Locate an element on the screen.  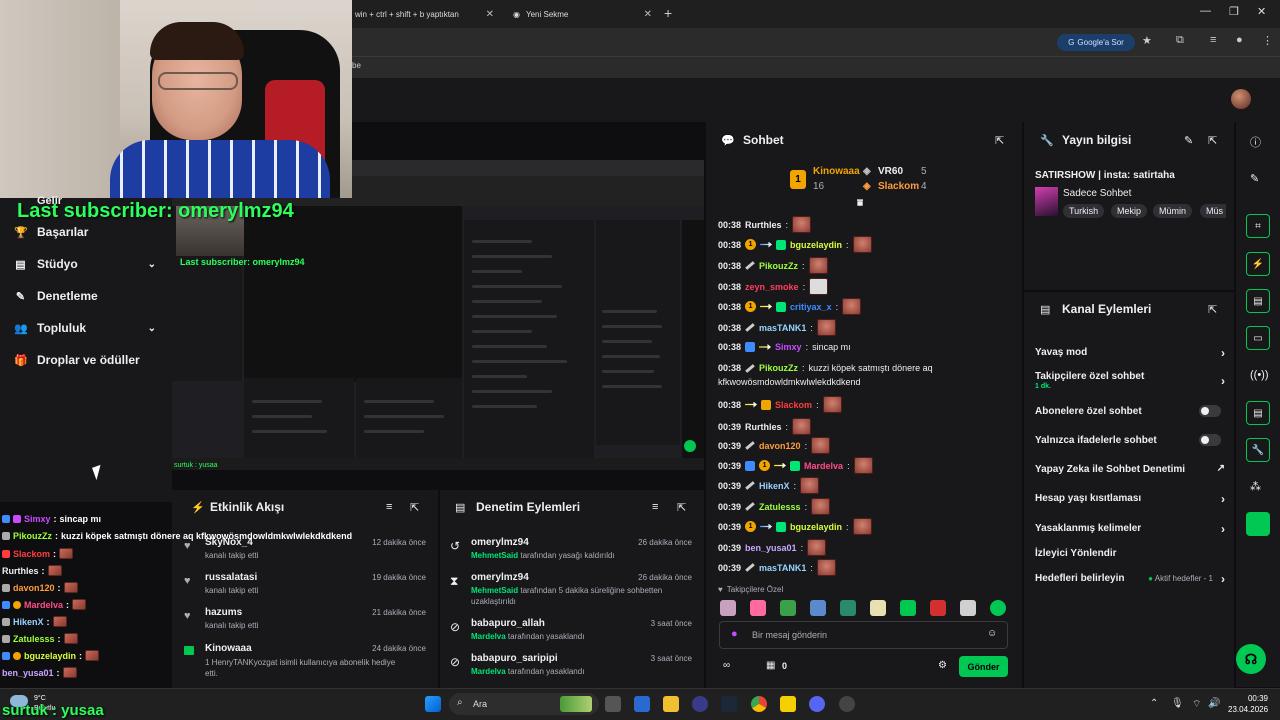
bolt-button: ⚡ is located at coordinates (1258, 264).